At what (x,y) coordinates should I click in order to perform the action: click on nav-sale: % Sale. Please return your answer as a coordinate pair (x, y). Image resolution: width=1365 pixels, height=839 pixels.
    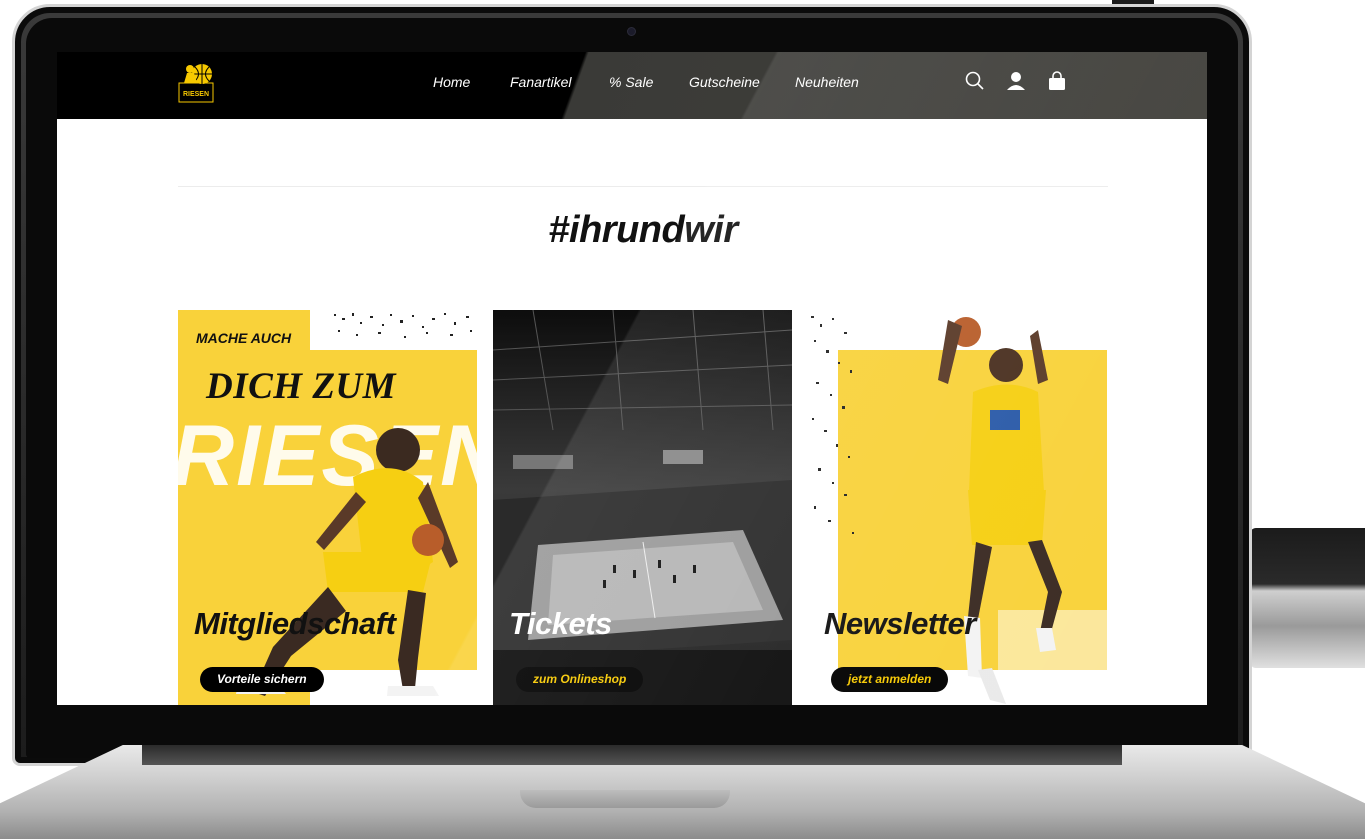
    Looking at the image, I should click on (631, 82).